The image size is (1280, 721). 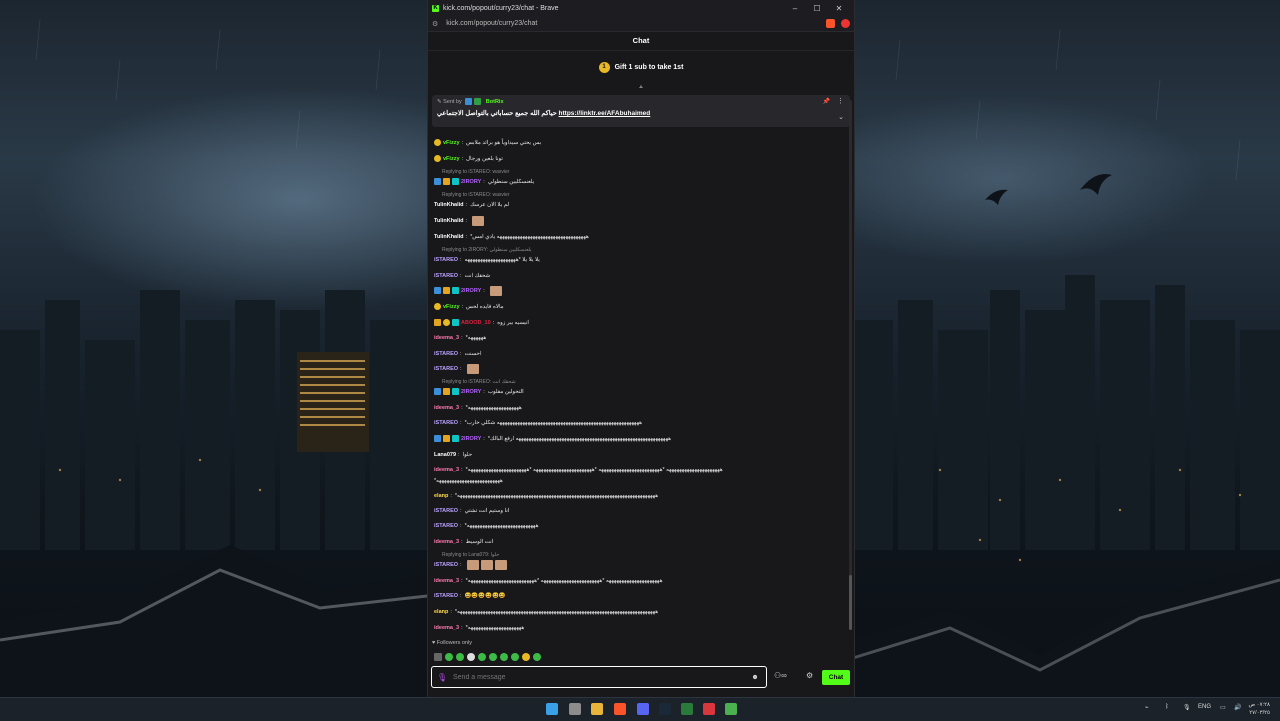 What do you see at coordinates (755, 677) in the screenshot?
I see `emoji-picker-icon: ☻` at bounding box center [755, 677].